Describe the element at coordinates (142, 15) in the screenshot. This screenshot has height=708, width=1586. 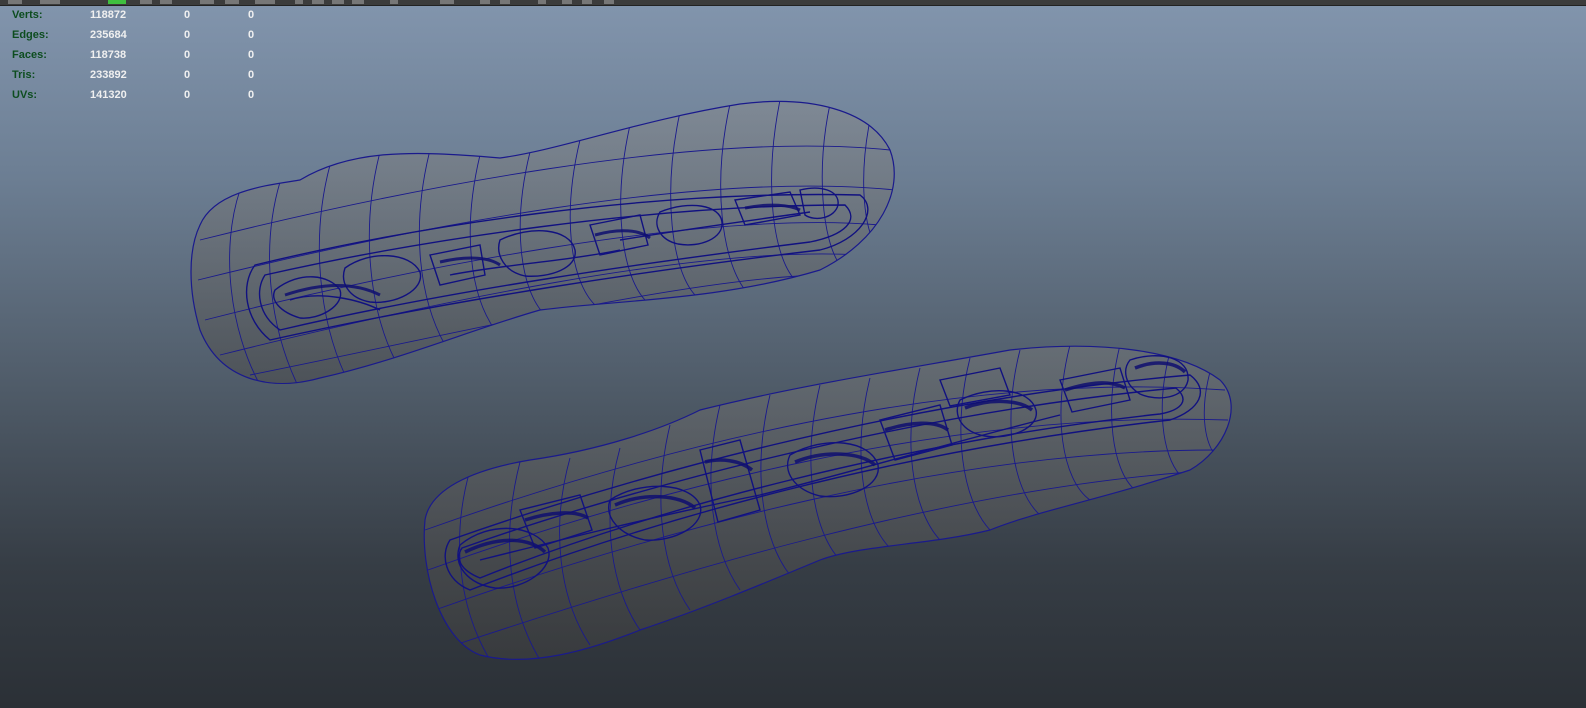
I see `hud-row-verts: Verts: 118872 0 0` at that location.